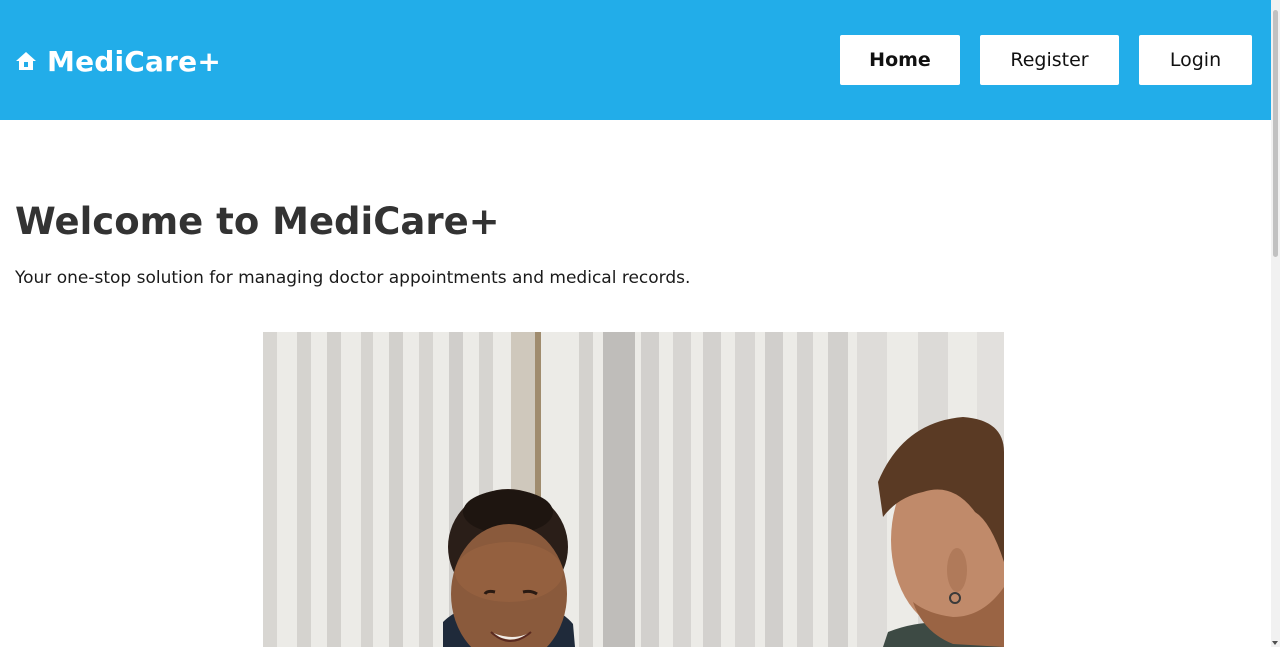 The image size is (1280, 647). What do you see at coordinates (1275, 133) in the screenshot?
I see `scrollbar-thumb` at bounding box center [1275, 133].